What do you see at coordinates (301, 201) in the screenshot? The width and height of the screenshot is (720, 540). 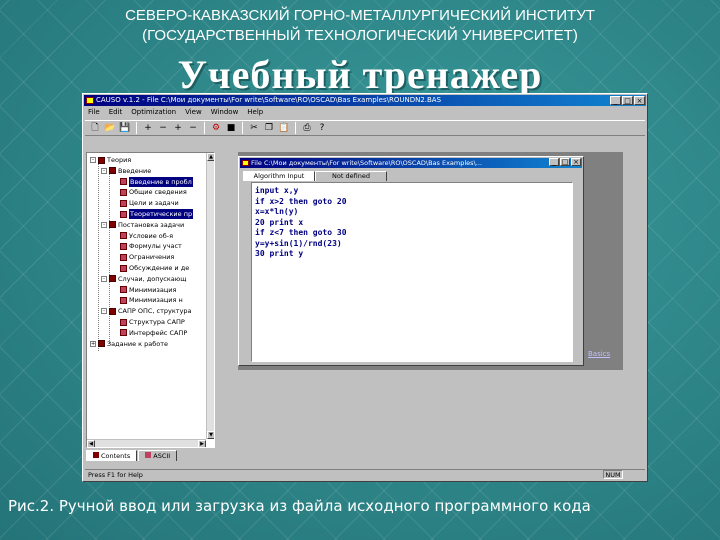 I see `code-line: if x>2 then goto 20` at bounding box center [301, 201].